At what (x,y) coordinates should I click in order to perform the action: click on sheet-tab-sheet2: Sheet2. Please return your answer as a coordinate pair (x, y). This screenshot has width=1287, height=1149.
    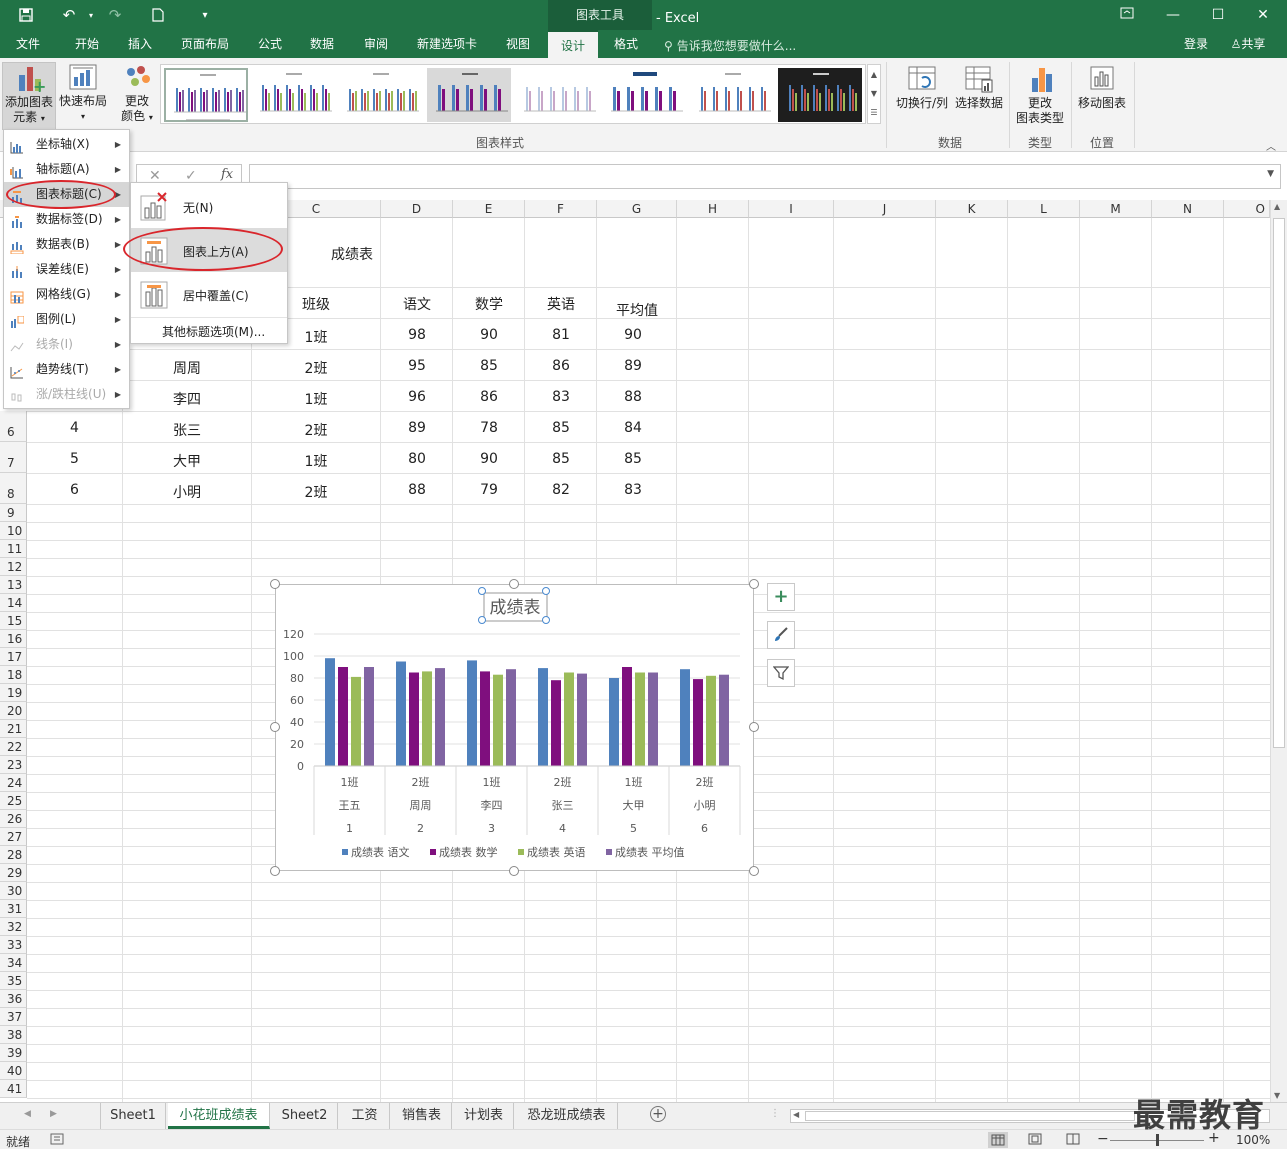
    Looking at the image, I should click on (305, 1116).